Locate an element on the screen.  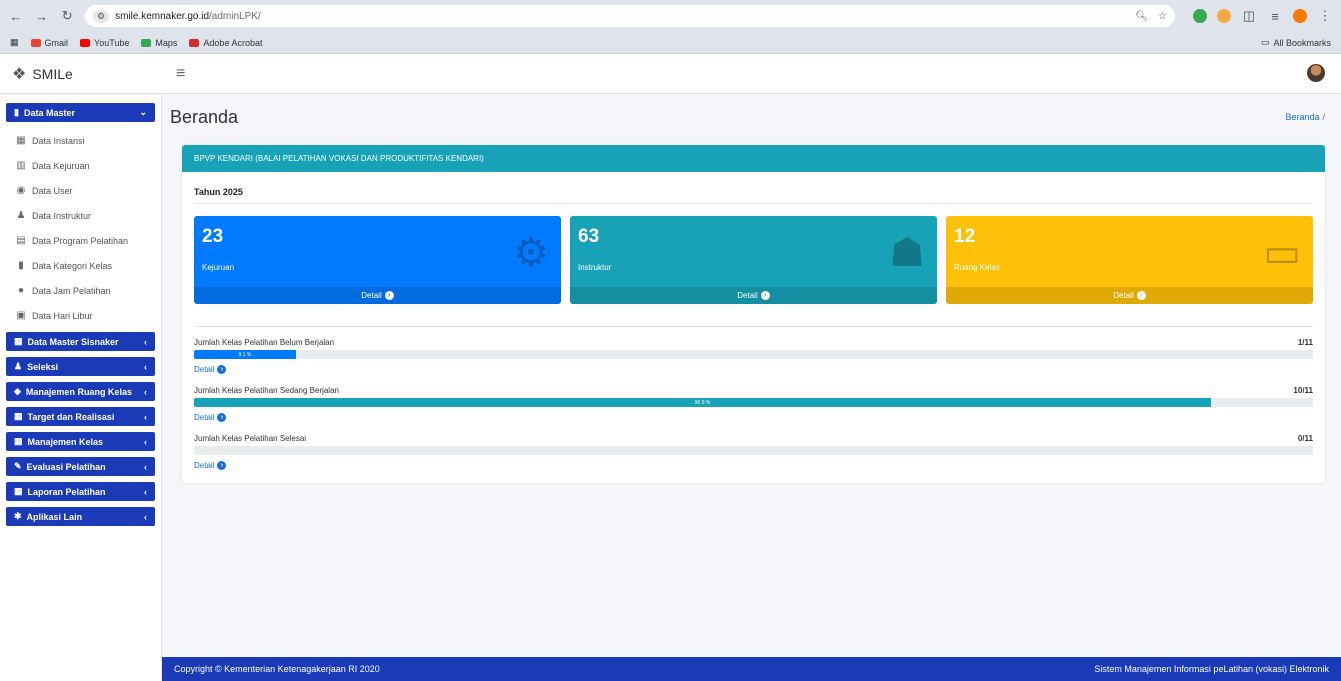
progress-label: Jumlah Kelas Pelatihan Selesai is located at coordinates (250, 438).